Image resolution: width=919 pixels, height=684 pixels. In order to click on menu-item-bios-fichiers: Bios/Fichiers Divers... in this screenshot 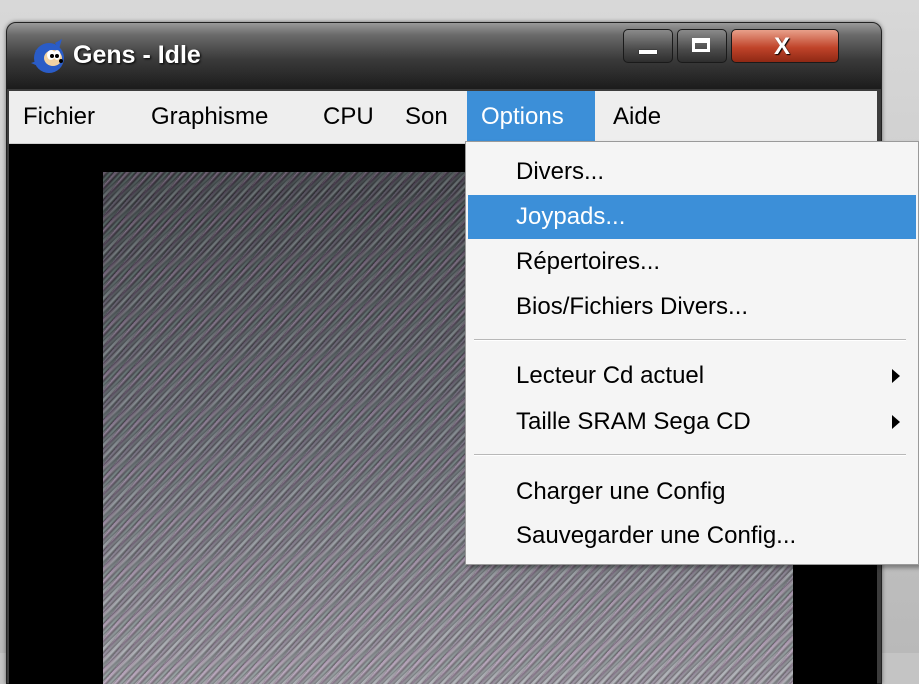, I will do `click(692, 307)`.